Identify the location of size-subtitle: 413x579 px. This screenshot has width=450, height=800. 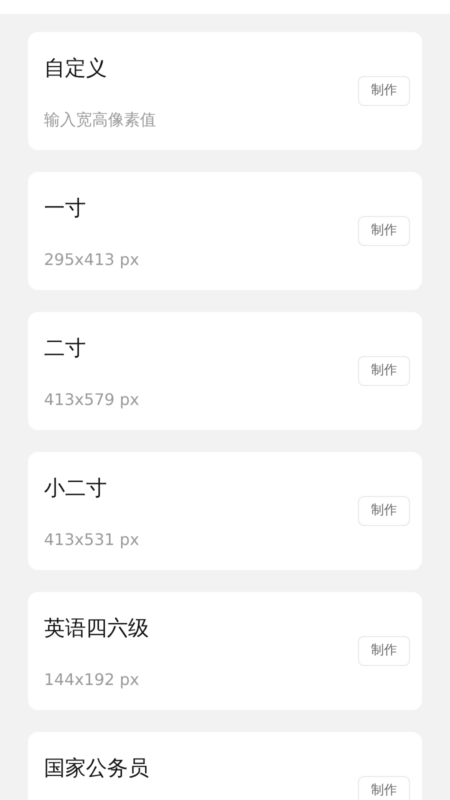
(92, 400).